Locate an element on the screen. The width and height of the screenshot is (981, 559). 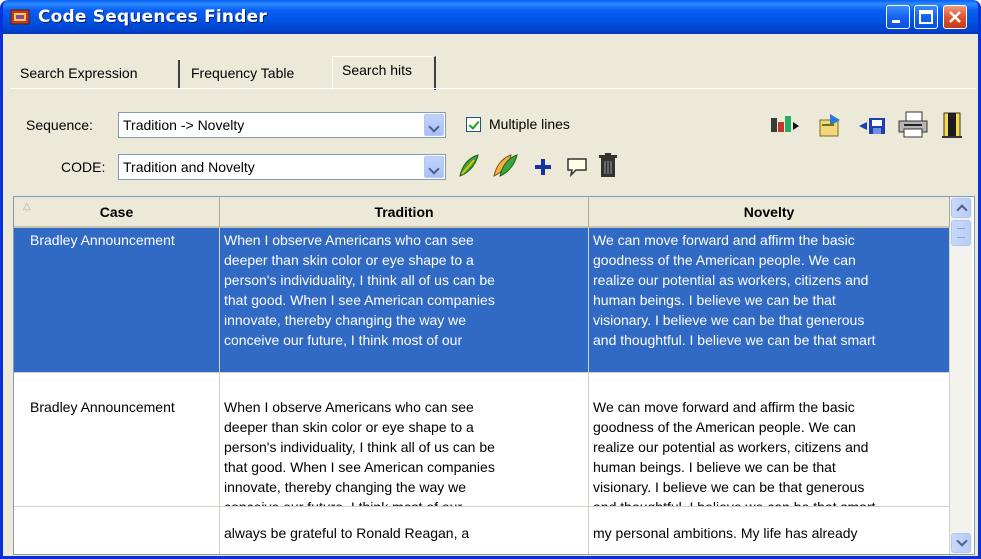
column-header-case: △ Case is located at coordinates (117, 212).